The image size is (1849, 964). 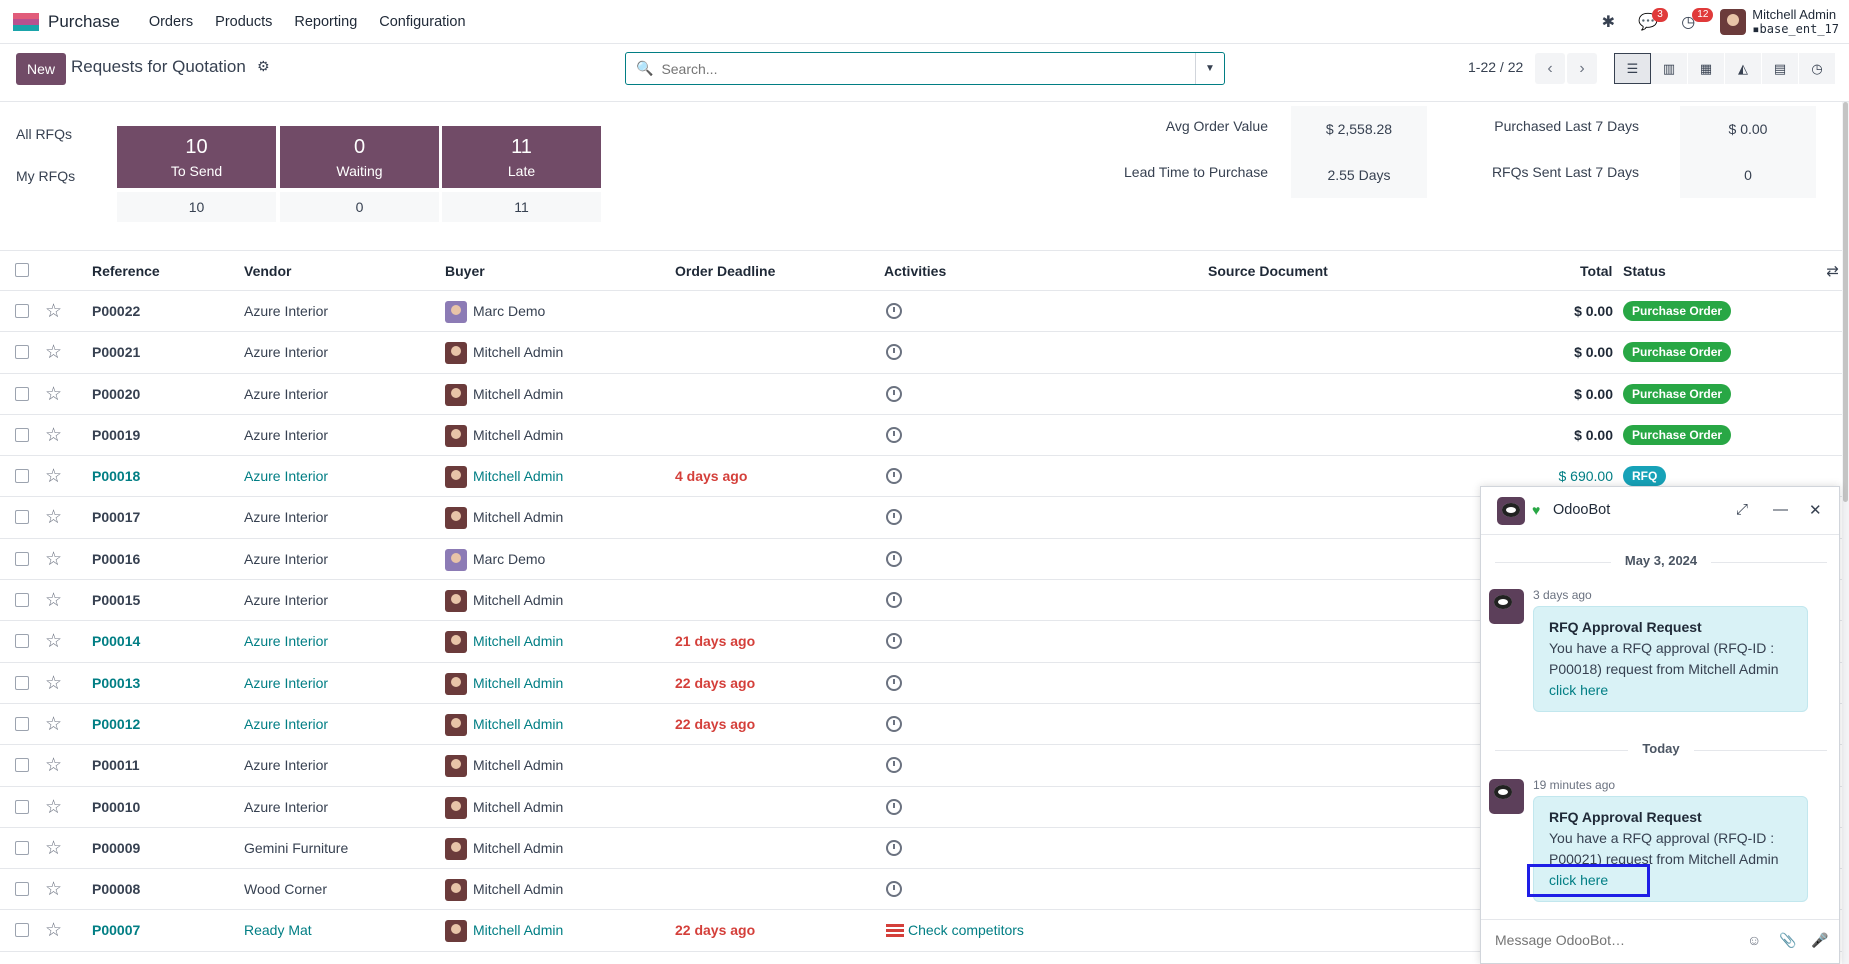 What do you see at coordinates (1754, 940) in the screenshot?
I see `emoji-icon: ☺` at bounding box center [1754, 940].